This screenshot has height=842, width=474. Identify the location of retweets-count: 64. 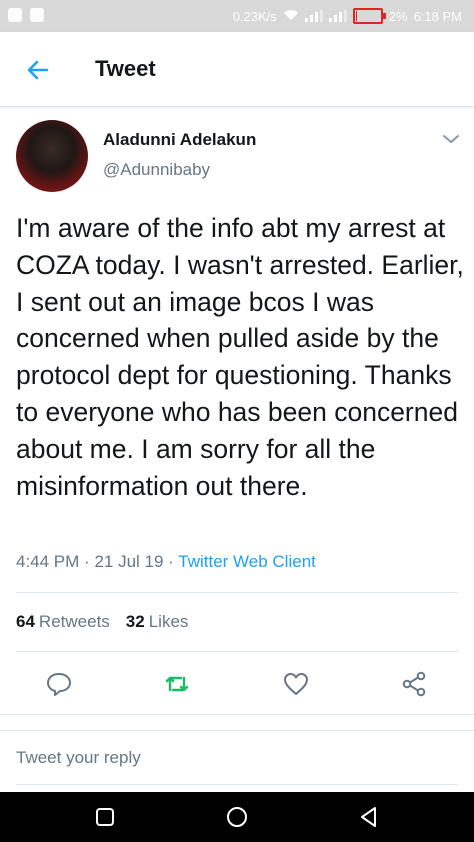
(25, 621).